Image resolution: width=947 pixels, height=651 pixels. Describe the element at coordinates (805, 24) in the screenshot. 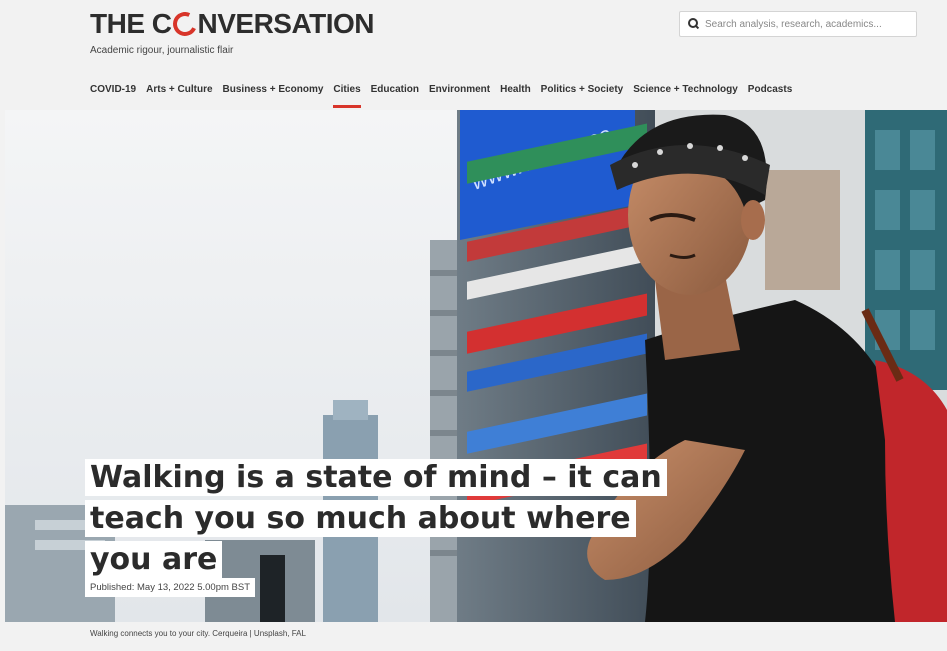

I see `search-input` at that location.